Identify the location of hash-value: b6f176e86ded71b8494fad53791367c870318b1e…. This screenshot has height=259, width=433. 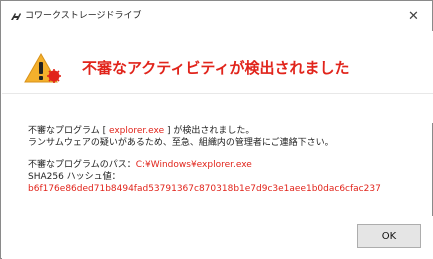
(204, 189).